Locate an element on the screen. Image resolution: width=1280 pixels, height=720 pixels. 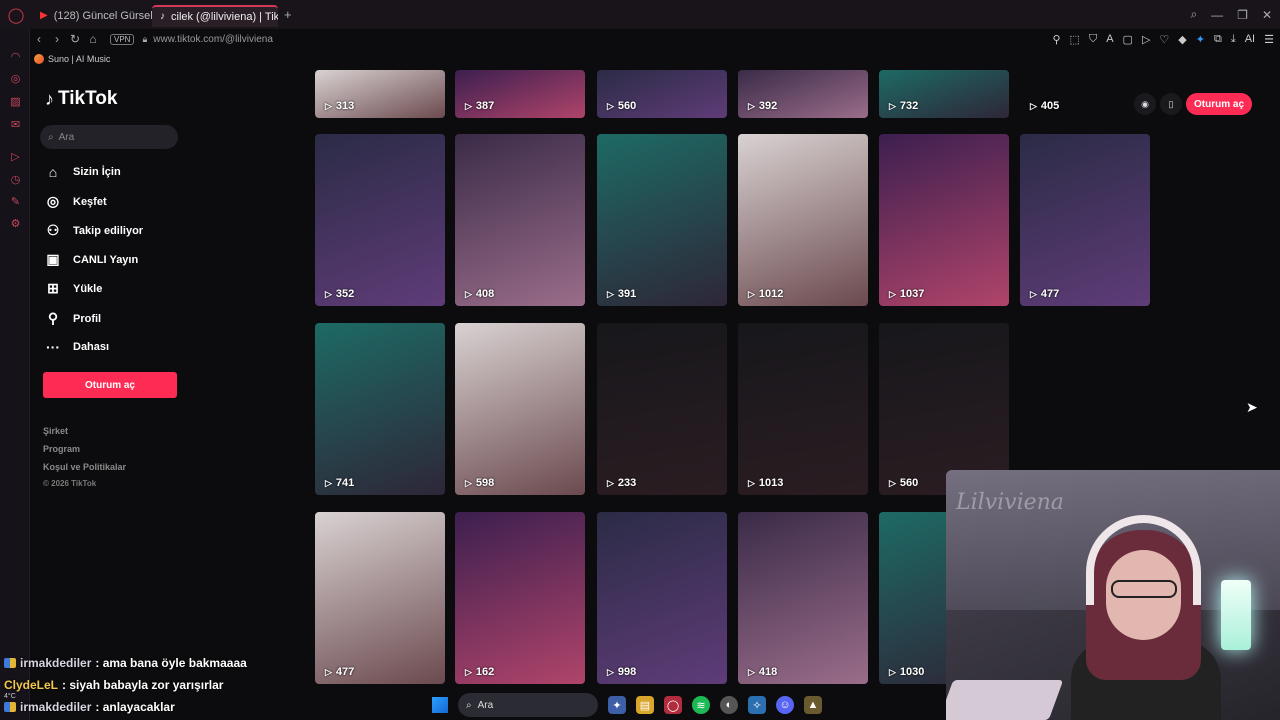
video-card: ▷ 233 is located at coordinates (662, 409).